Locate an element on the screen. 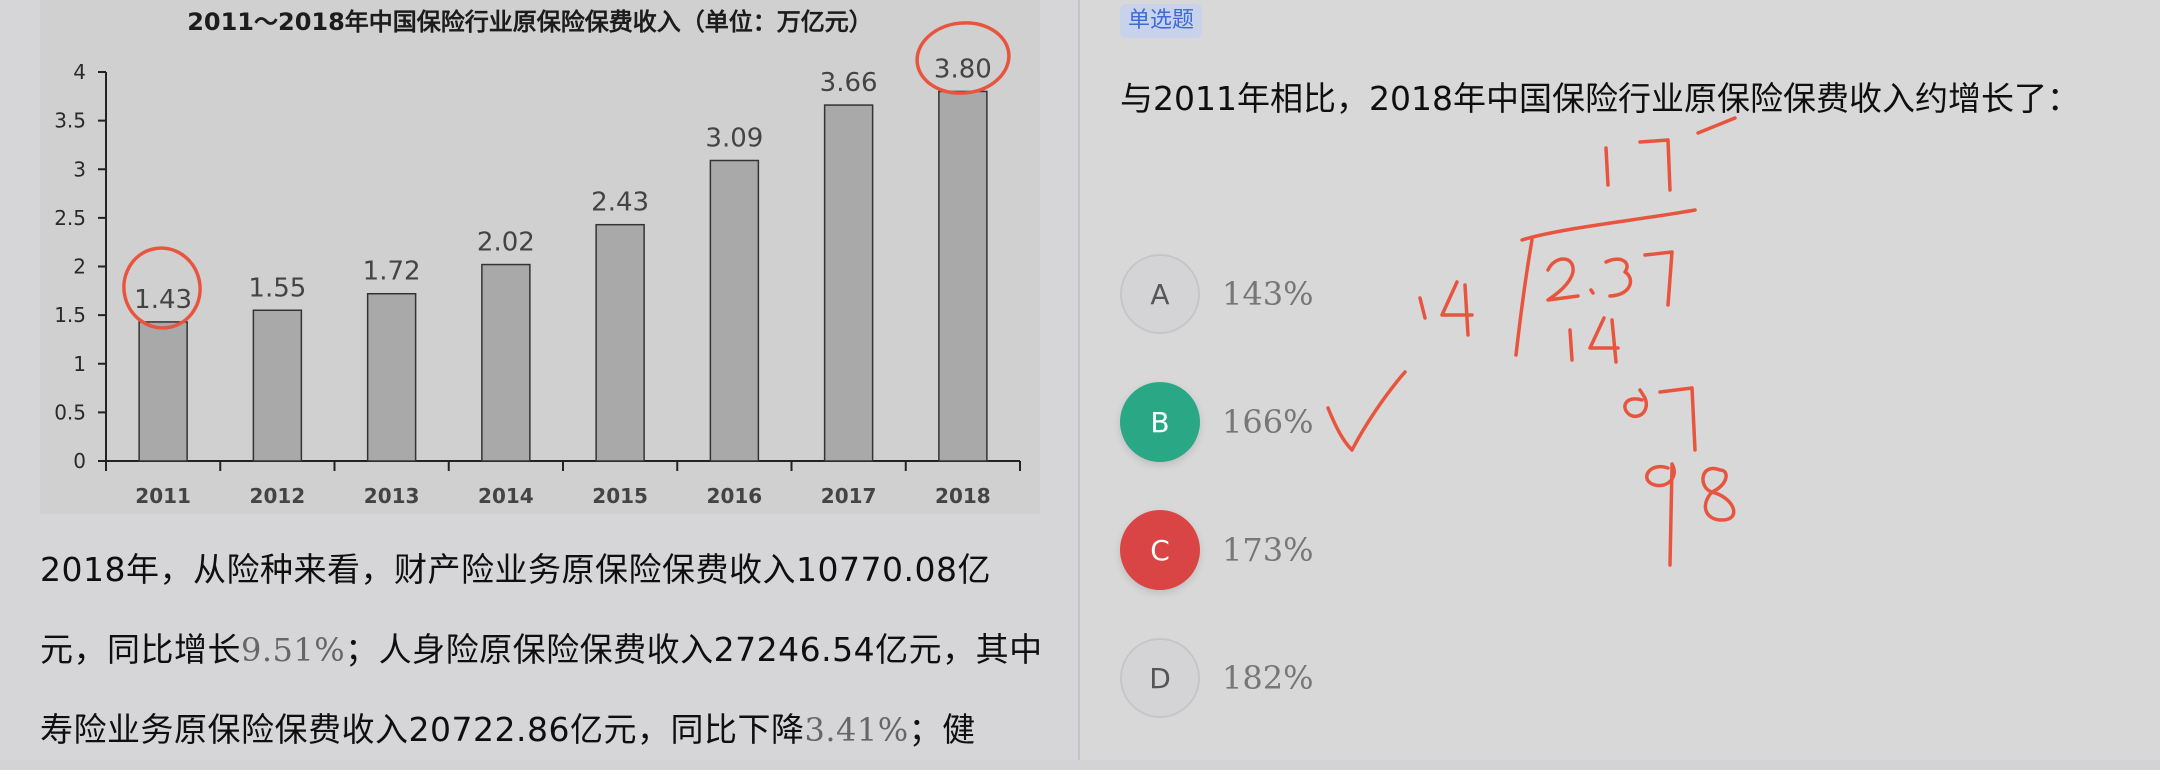 The width and height of the screenshot is (2160, 770). x-tick-label-2014: 2014 is located at coordinates (506, 496).